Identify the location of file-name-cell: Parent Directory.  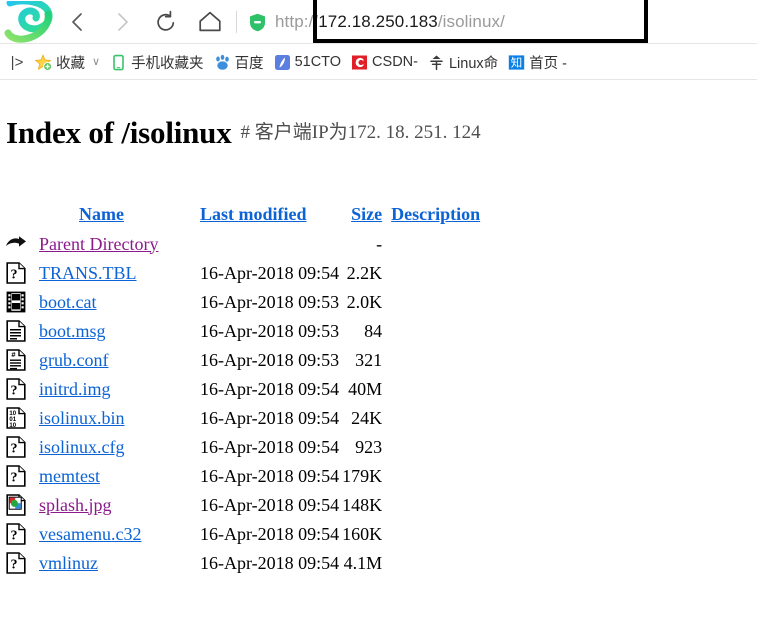
(114, 244).